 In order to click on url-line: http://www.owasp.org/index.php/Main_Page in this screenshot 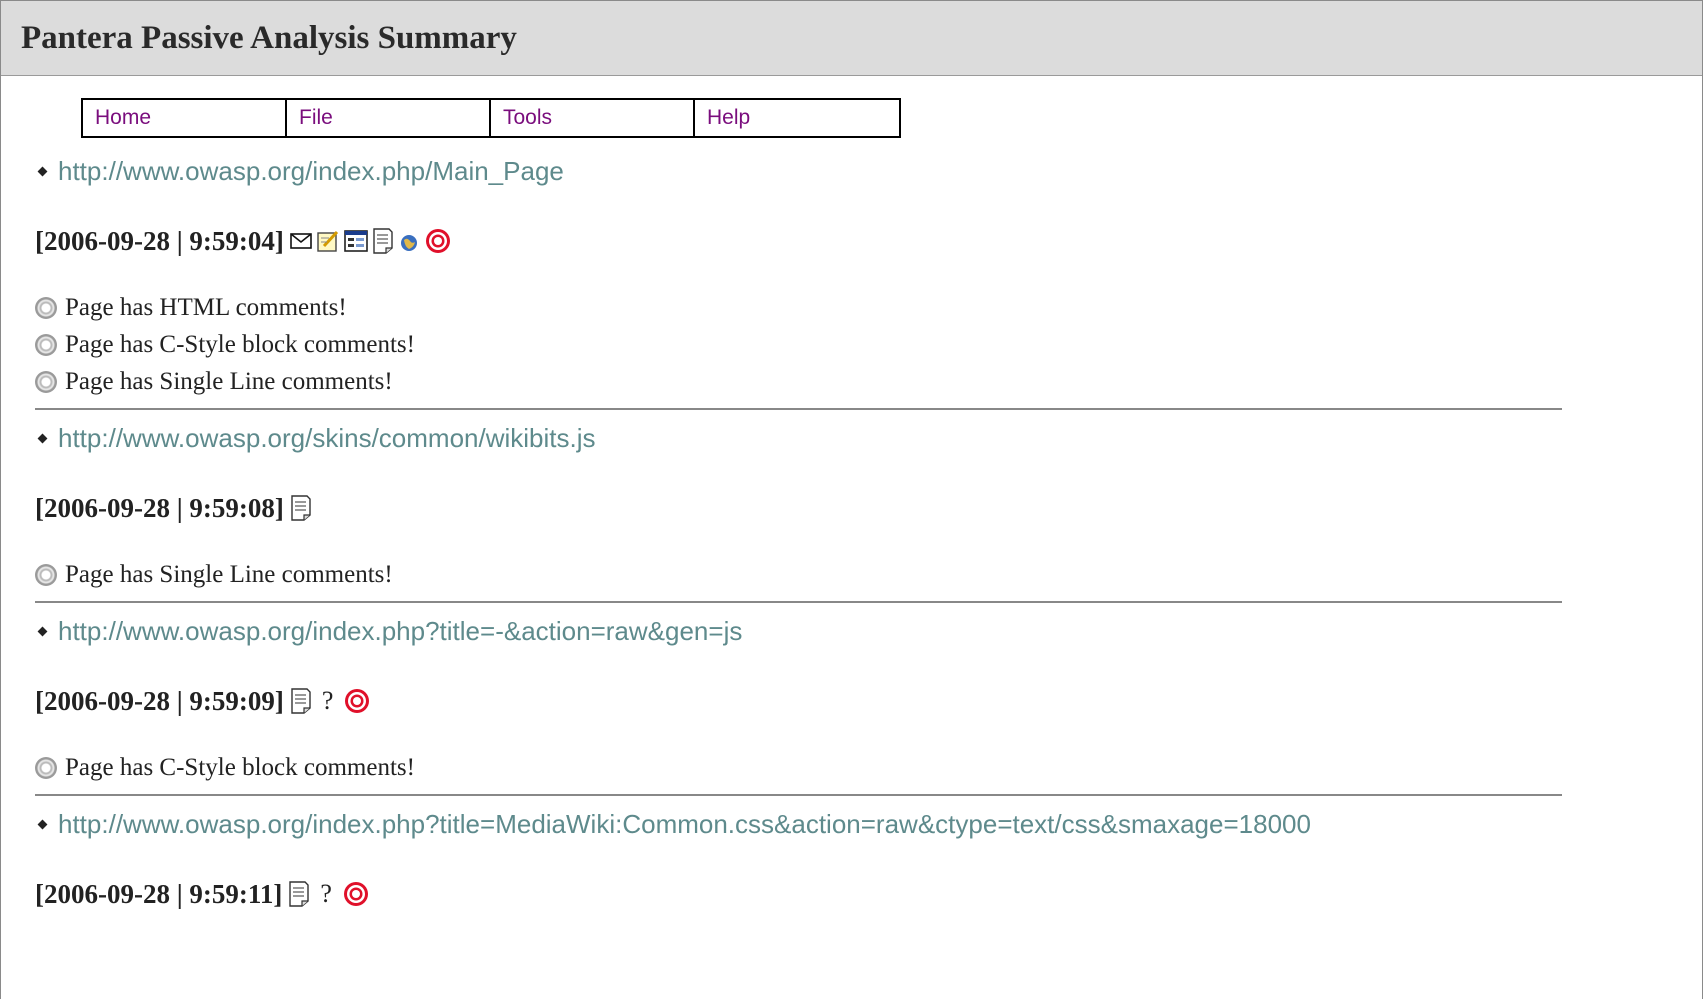, I will do `click(869, 171)`.